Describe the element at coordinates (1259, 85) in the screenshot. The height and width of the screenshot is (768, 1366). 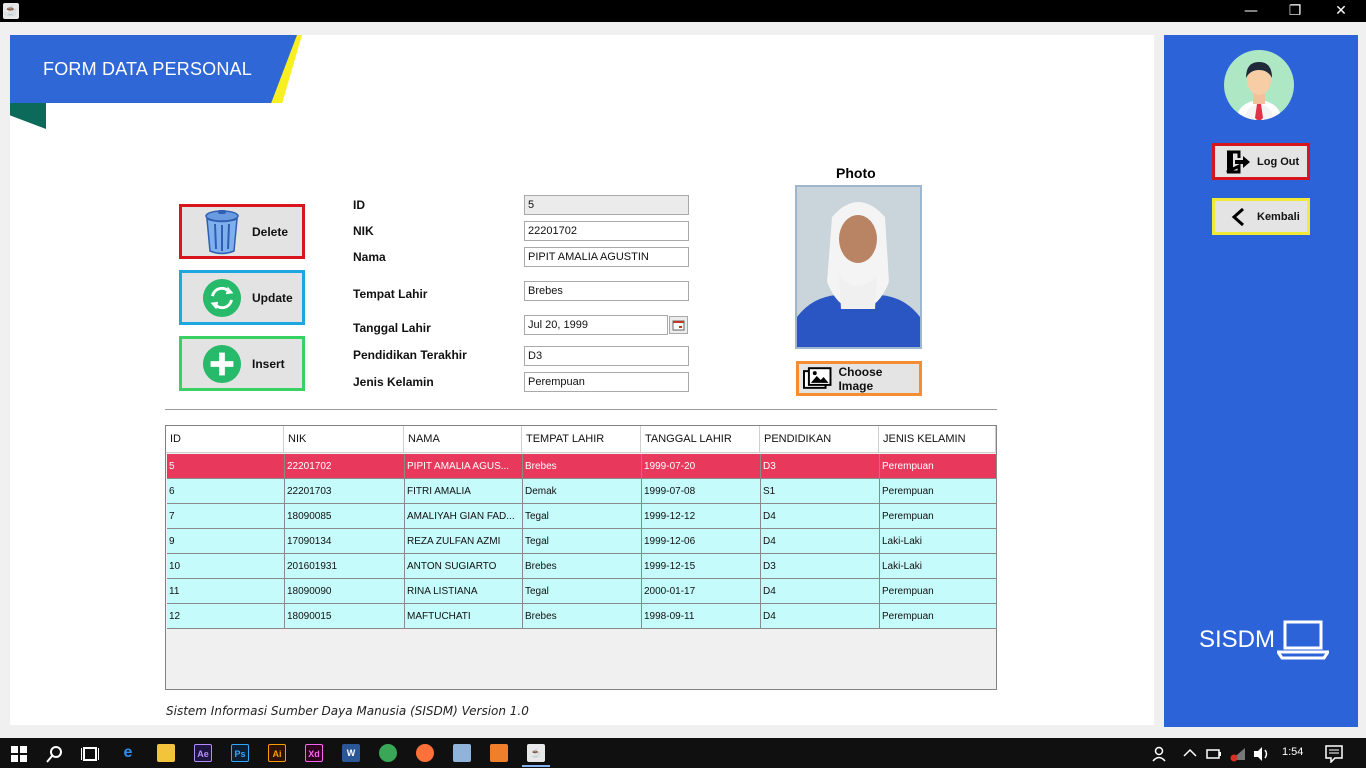
I see `user-avatar` at that location.